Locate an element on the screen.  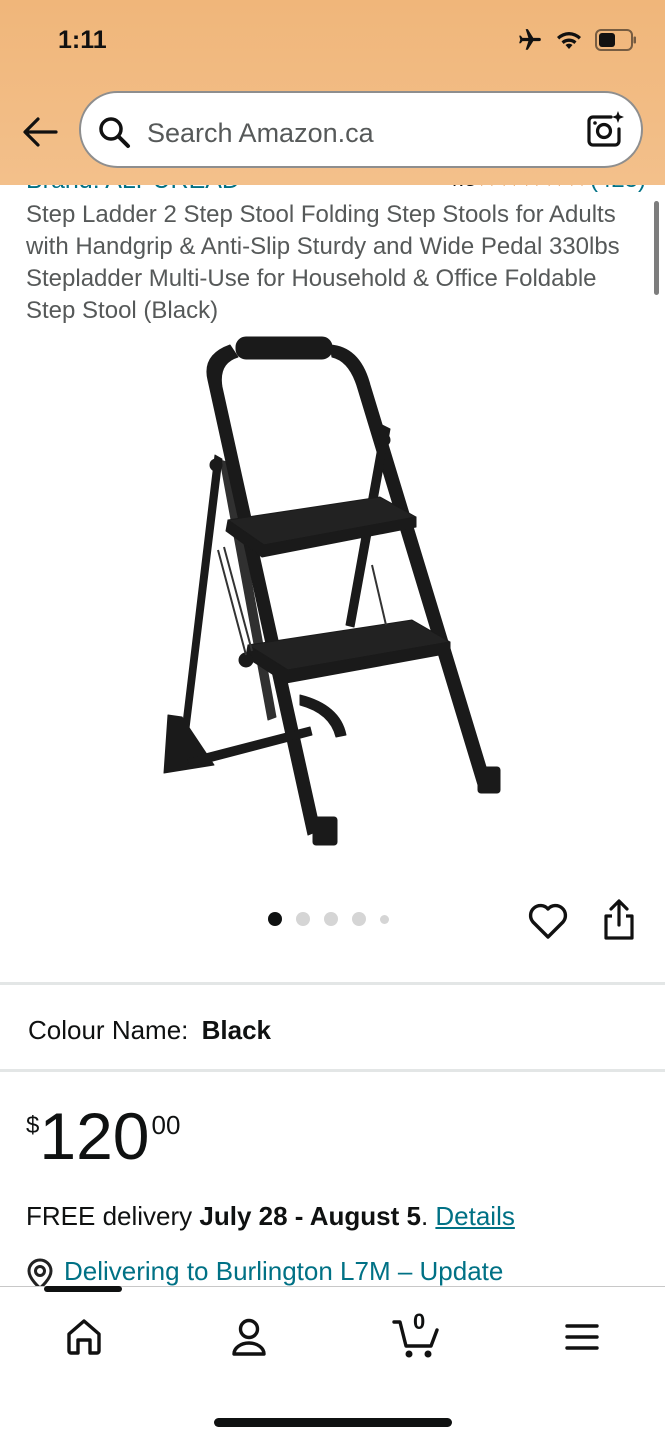
delivery-prefix: FREE delivery is located at coordinates (113, 1216).